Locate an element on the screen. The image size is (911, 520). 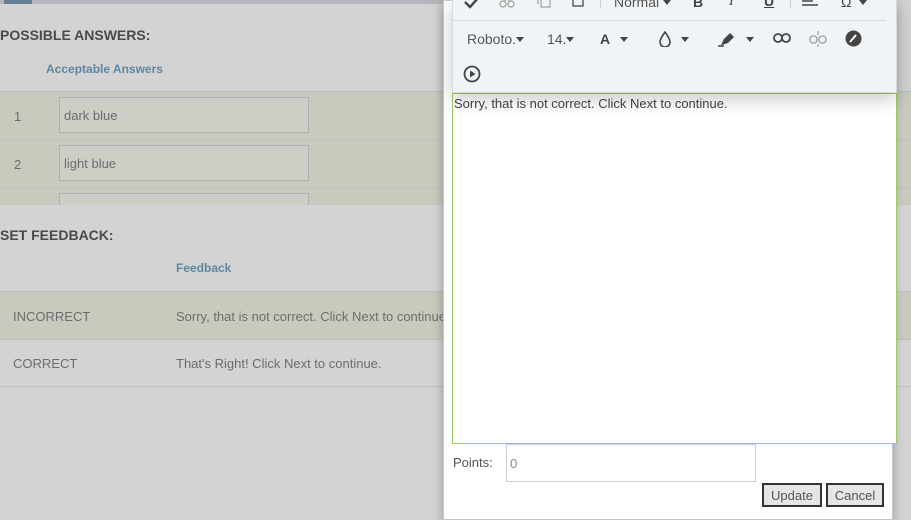
italic-icon: I is located at coordinates (731, 5).